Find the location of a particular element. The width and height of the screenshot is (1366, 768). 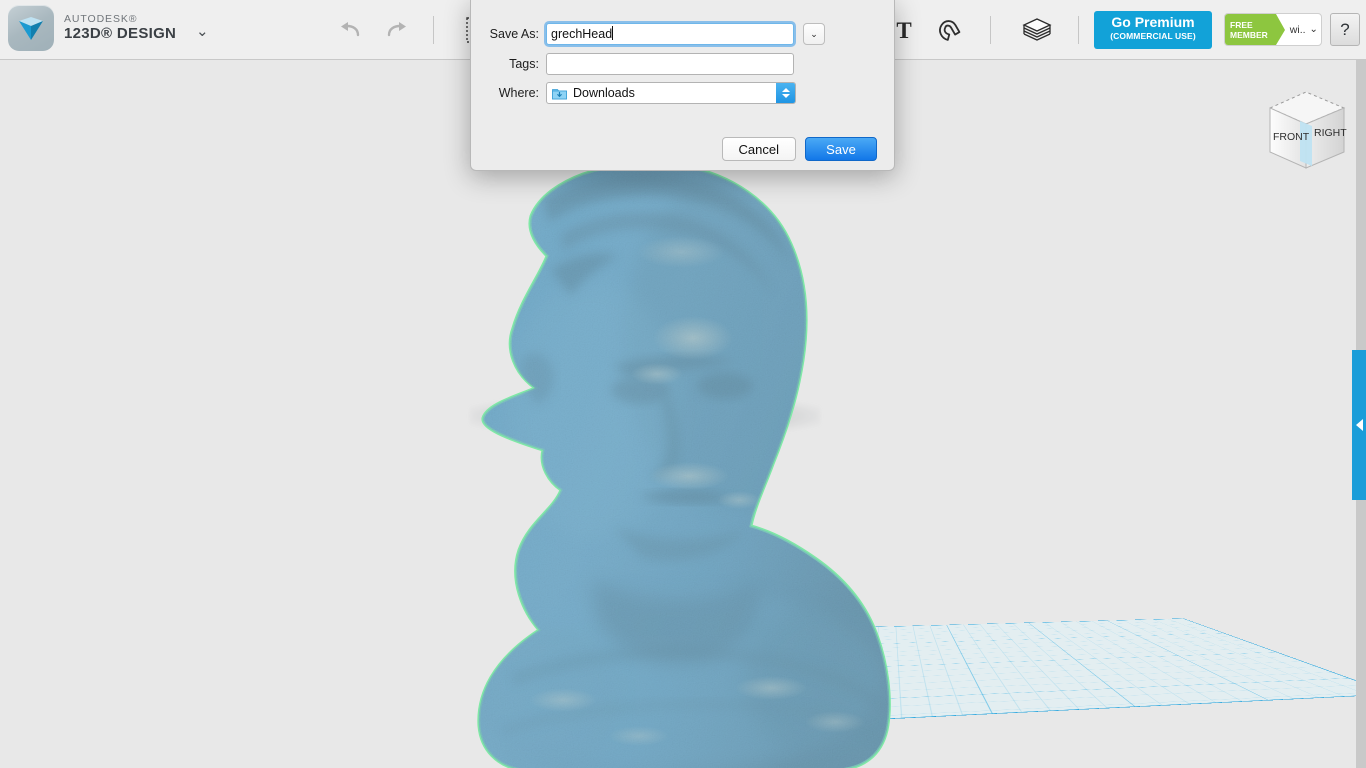

brand-product: 123D® DESIGN is located at coordinates (120, 33).